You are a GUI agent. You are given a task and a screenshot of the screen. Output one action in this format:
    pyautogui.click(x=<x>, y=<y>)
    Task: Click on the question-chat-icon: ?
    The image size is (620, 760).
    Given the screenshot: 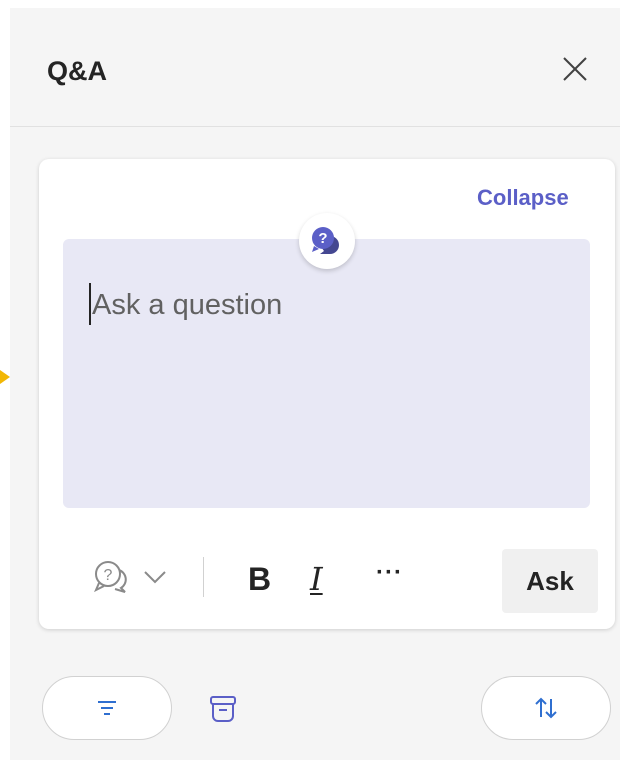 What is the action you would take?
    pyautogui.click(x=110, y=577)
    